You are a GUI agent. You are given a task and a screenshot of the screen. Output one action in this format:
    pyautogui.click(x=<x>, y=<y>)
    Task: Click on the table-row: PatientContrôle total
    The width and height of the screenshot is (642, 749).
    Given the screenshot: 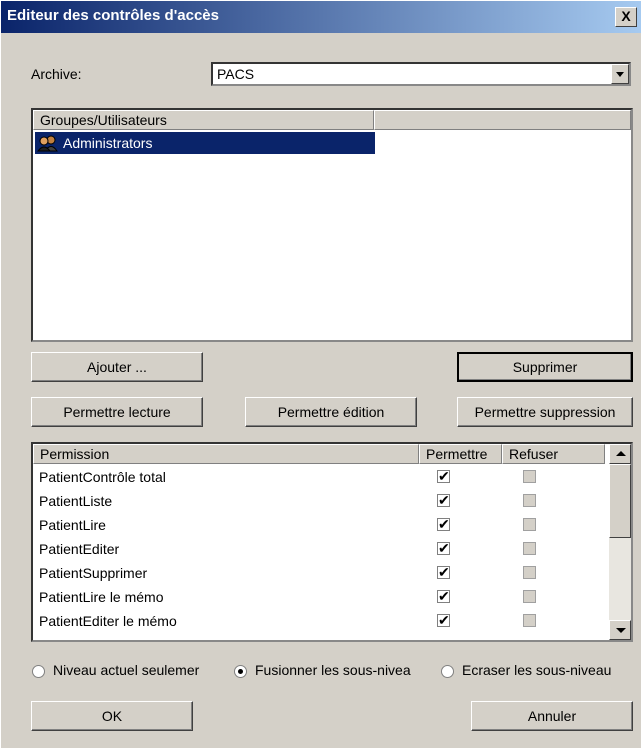 What is the action you would take?
    pyautogui.click(x=318, y=477)
    